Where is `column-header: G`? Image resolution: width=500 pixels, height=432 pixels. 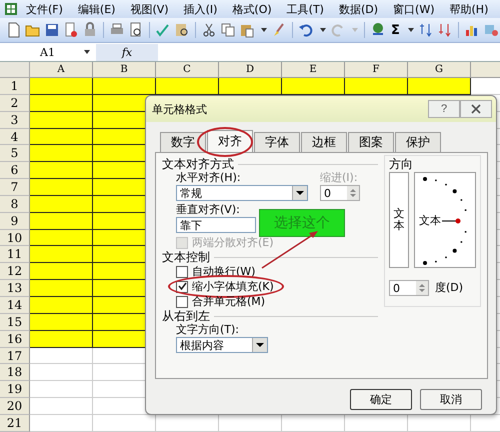 column-header: G is located at coordinates (439, 70).